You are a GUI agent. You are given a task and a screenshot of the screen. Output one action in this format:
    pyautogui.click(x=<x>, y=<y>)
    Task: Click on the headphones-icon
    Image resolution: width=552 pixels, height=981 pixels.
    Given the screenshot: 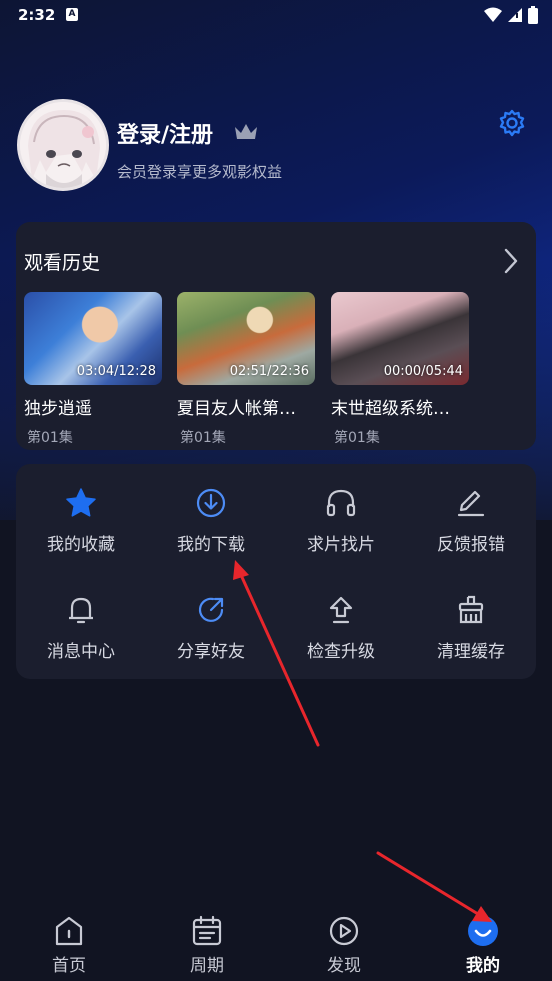 What is the action you would take?
    pyautogui.click(x=341, y=503)
    